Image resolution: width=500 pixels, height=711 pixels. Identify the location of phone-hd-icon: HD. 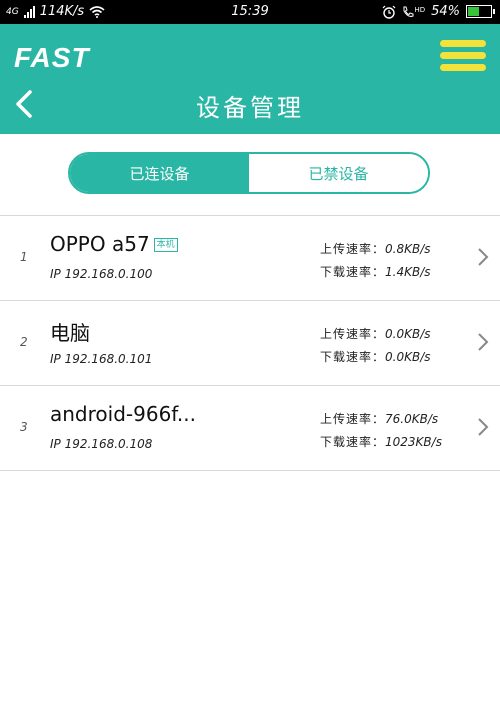
(413, 12).